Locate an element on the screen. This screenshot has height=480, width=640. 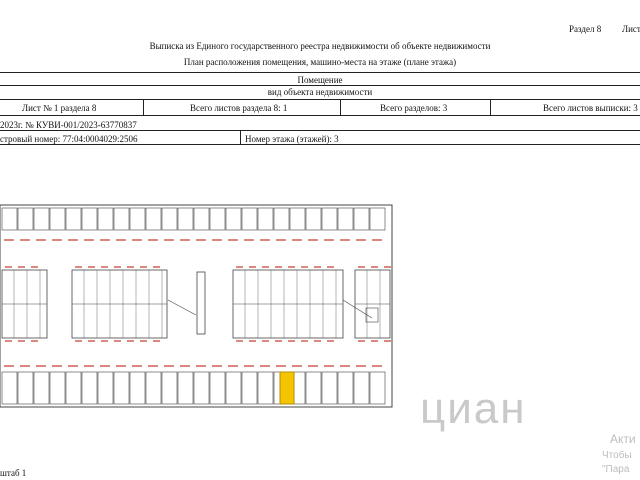
ref-rule is located at coordinates (320, 130).